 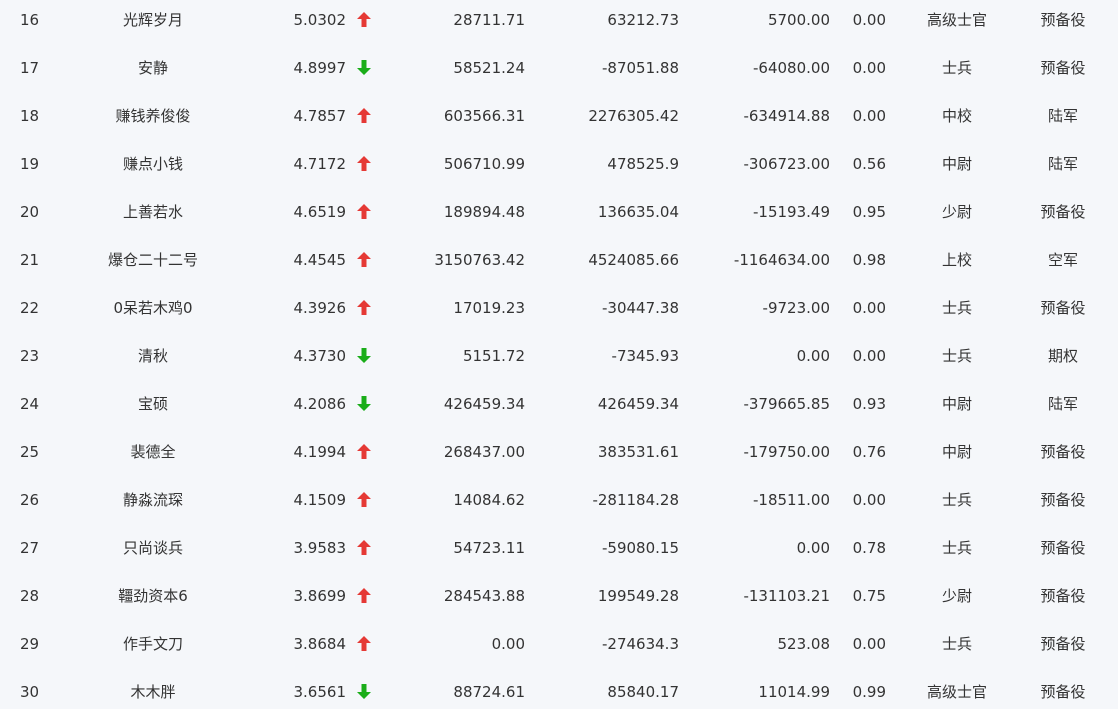 I want to click on value-3-cell: -18511.00, so click(x=791, y=500).